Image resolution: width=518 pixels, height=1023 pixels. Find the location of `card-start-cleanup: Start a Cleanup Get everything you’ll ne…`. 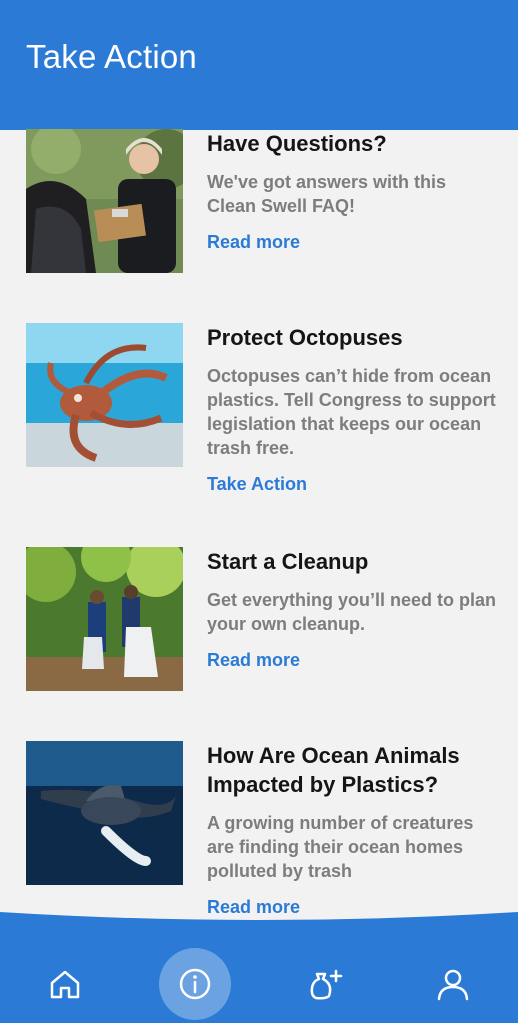

card-start-cleanup: Start a Cleanup Get everything you’ll ne… is located at coordinates (261, 627).